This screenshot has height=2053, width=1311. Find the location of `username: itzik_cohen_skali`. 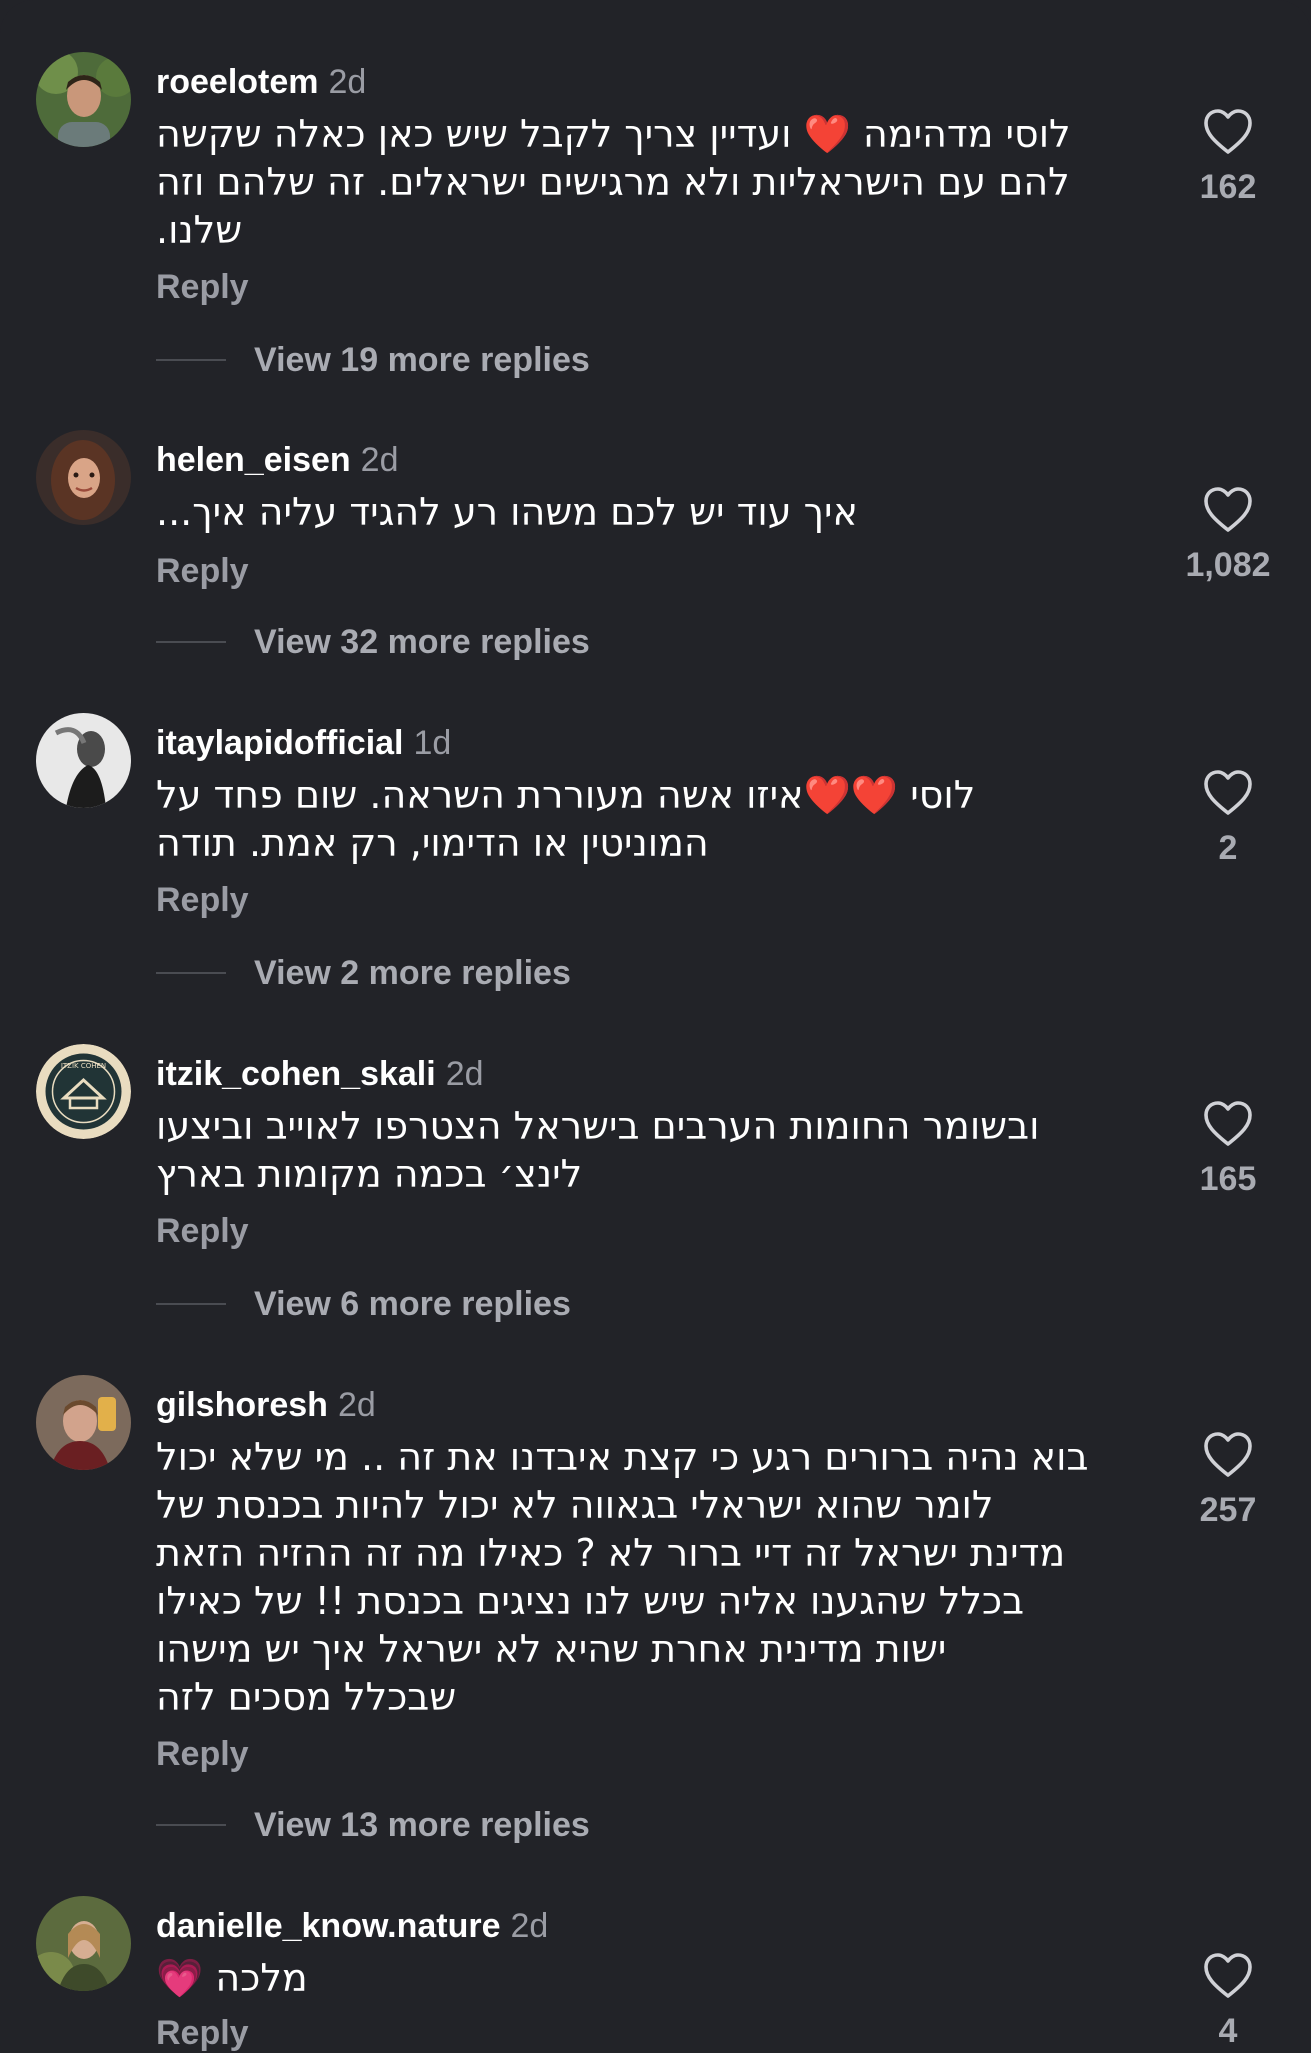

username: itzik_cohen_skali is located at coordinates (296, 1074).